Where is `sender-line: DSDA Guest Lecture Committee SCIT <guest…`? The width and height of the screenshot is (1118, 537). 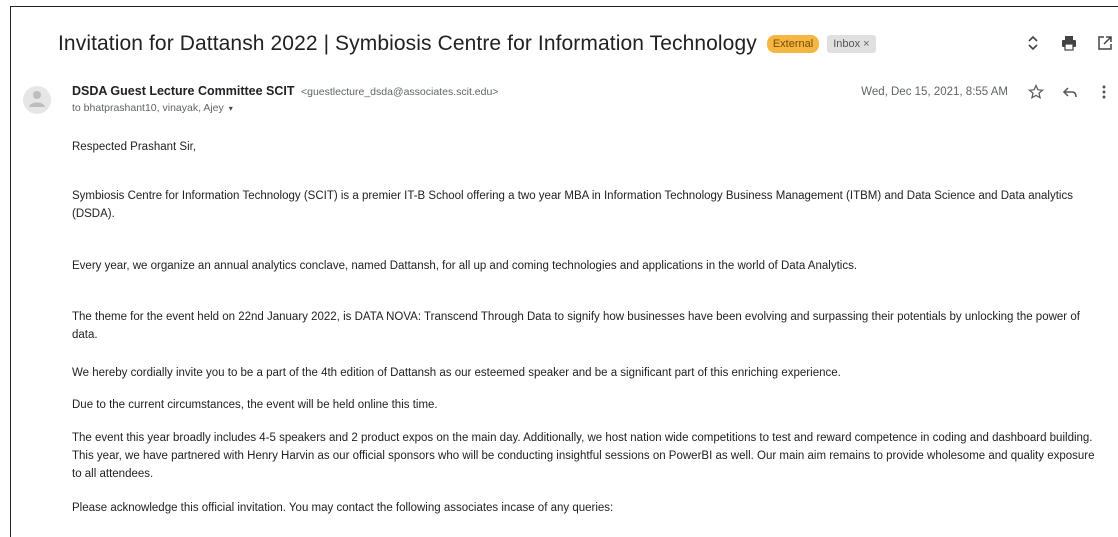 sender-line: DSDA Guest Lecture Committee SCIT <guest… is located at coordinates (285, 91).